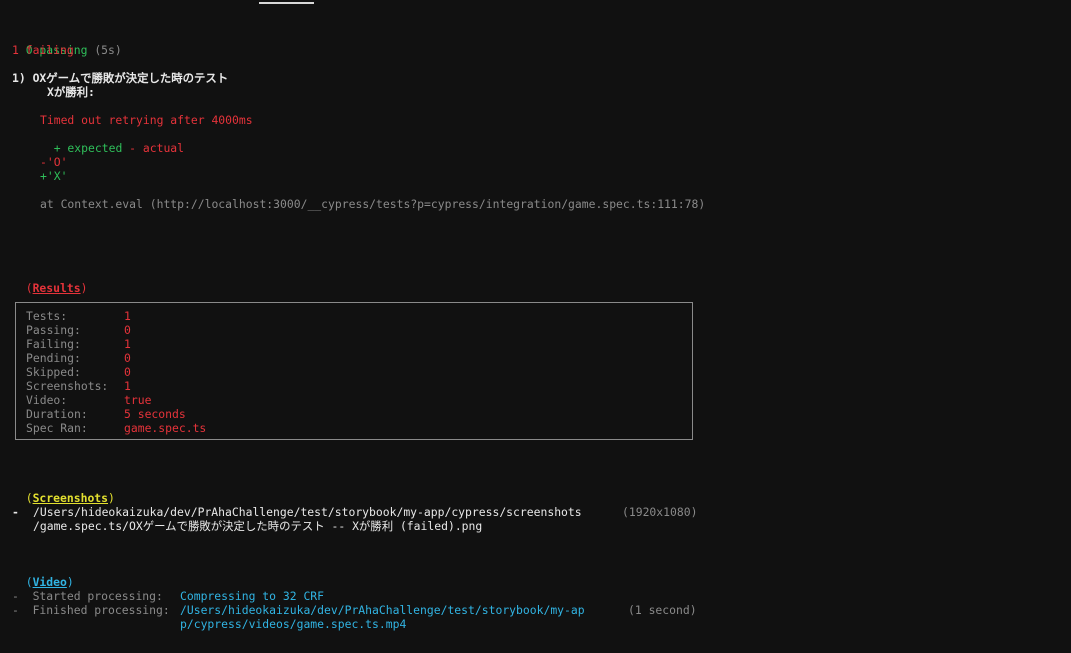 The height and width of the screenshot is (653, 1071). I want to click on video-heading: (Video), so click(49, 582).